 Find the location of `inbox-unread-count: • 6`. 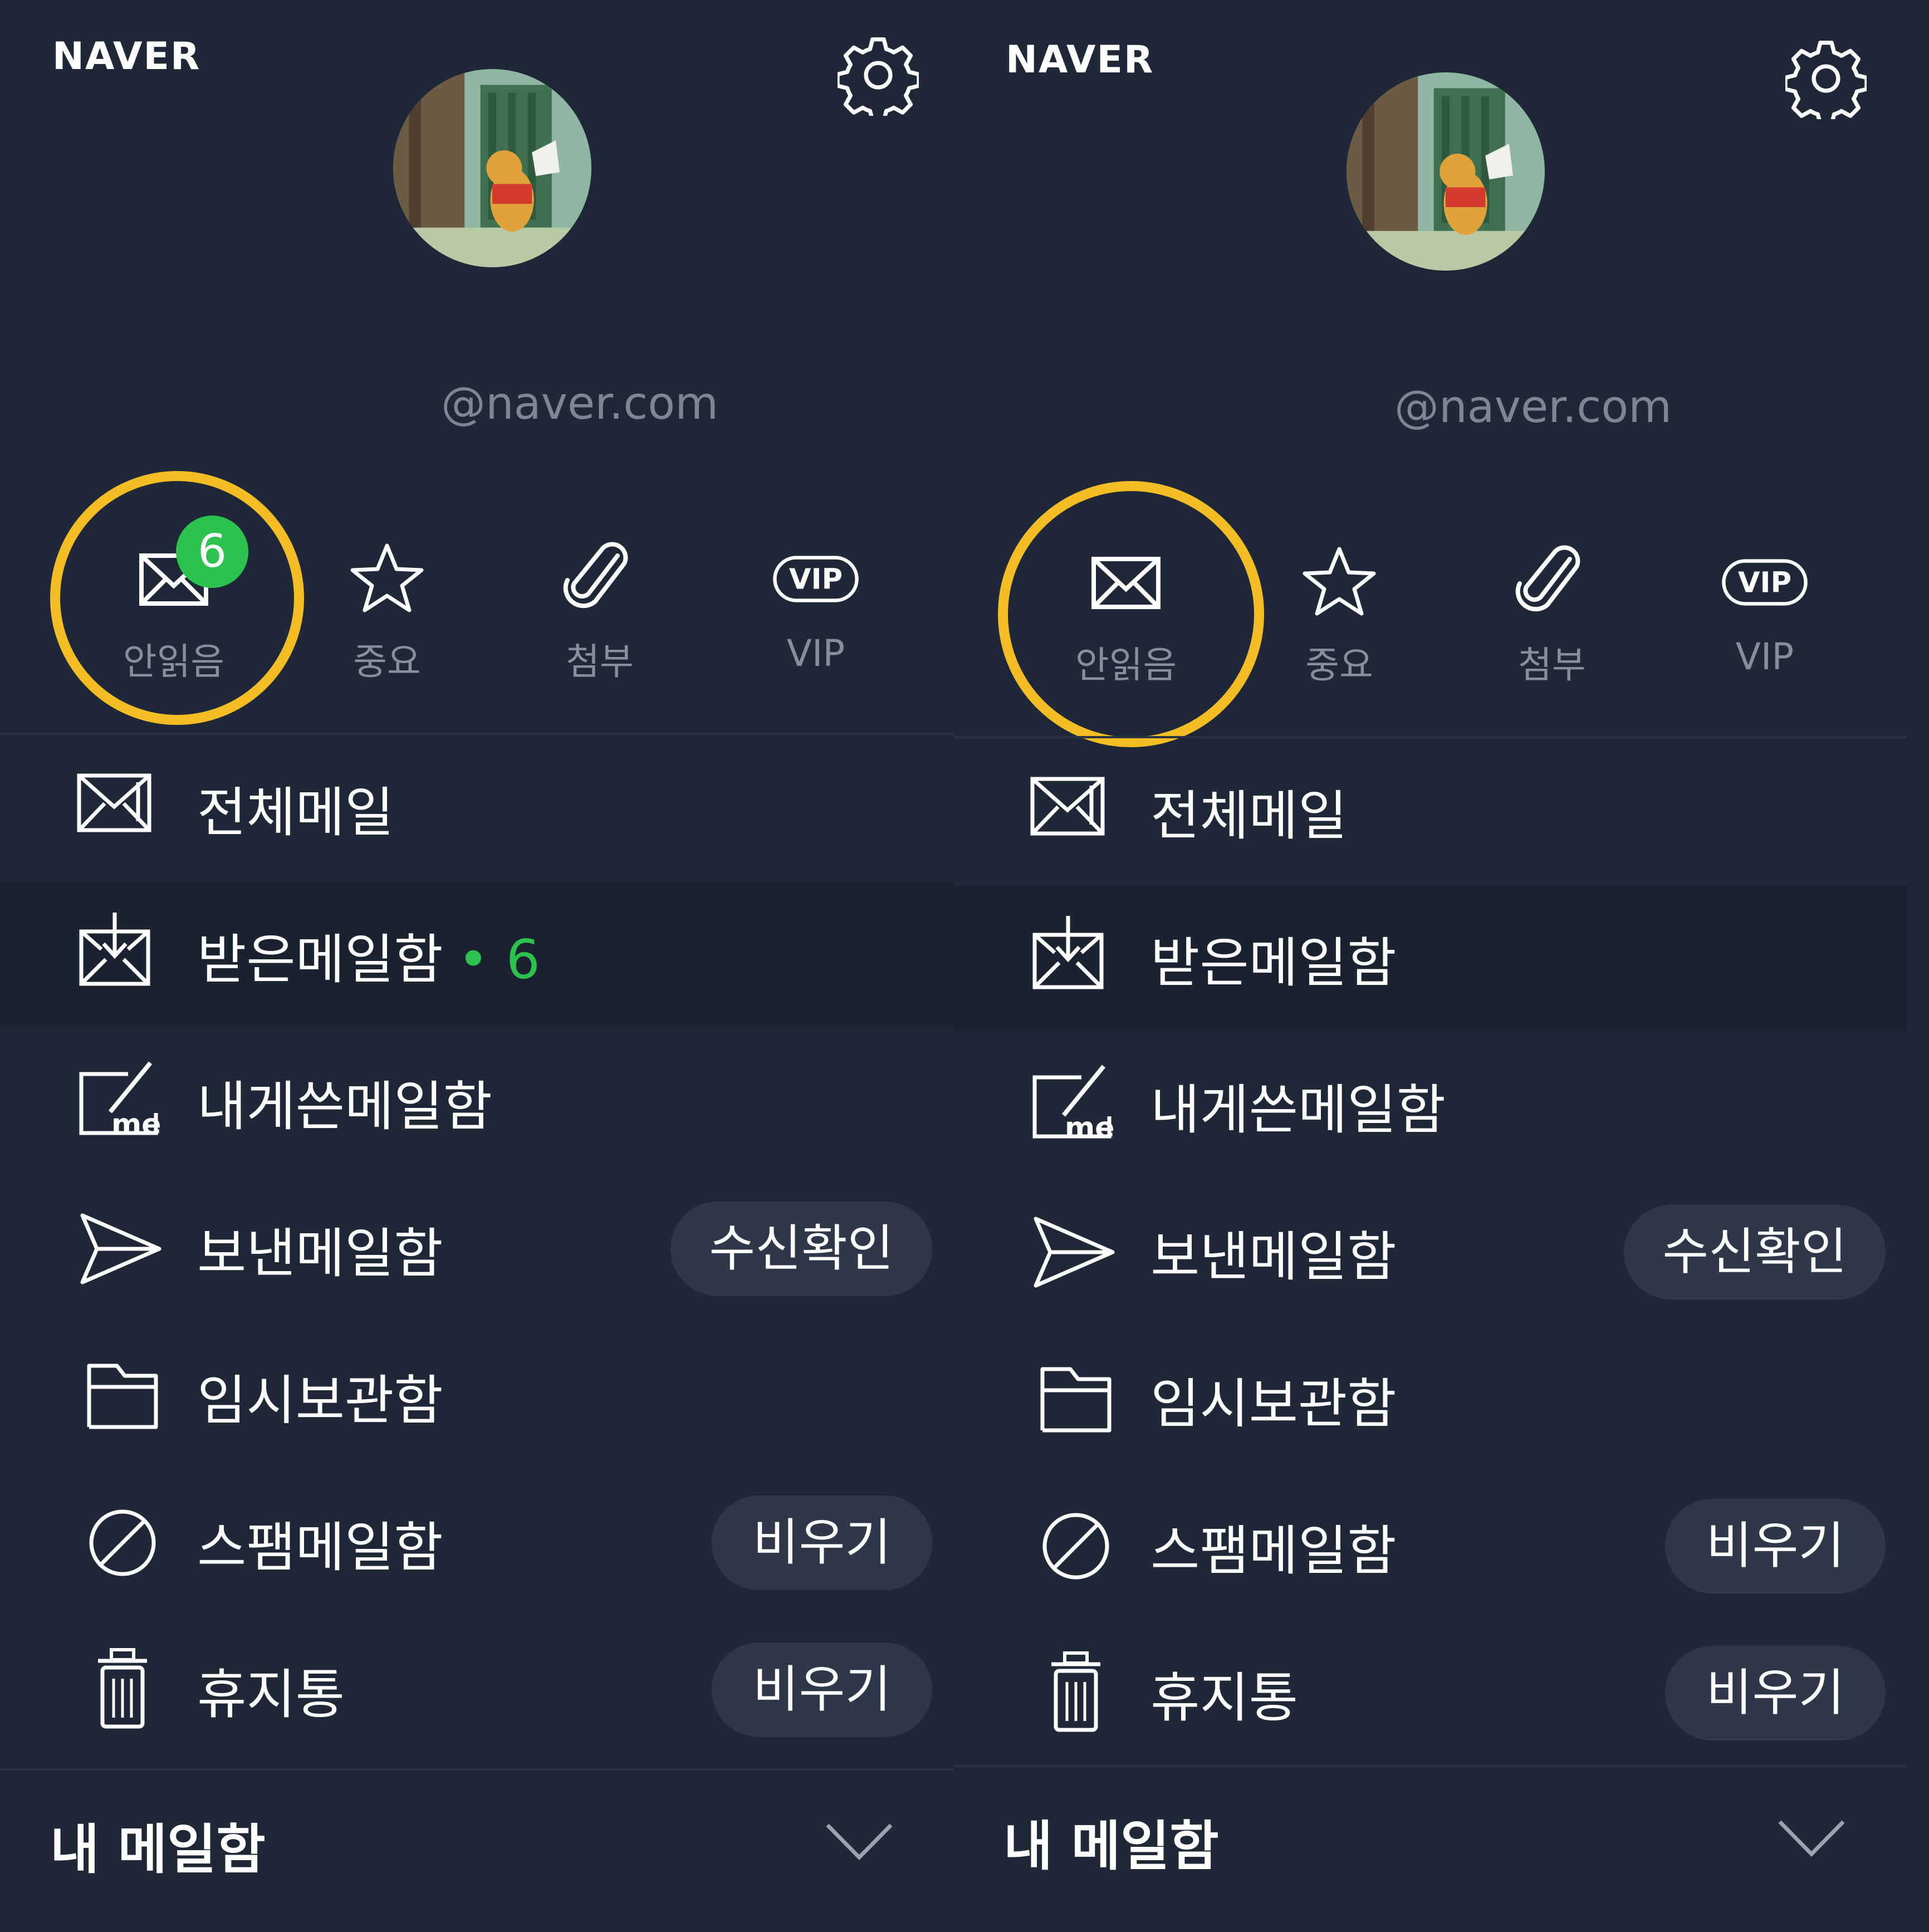

inbox-unread-count: • 6 is located at coordinates (499, 960).